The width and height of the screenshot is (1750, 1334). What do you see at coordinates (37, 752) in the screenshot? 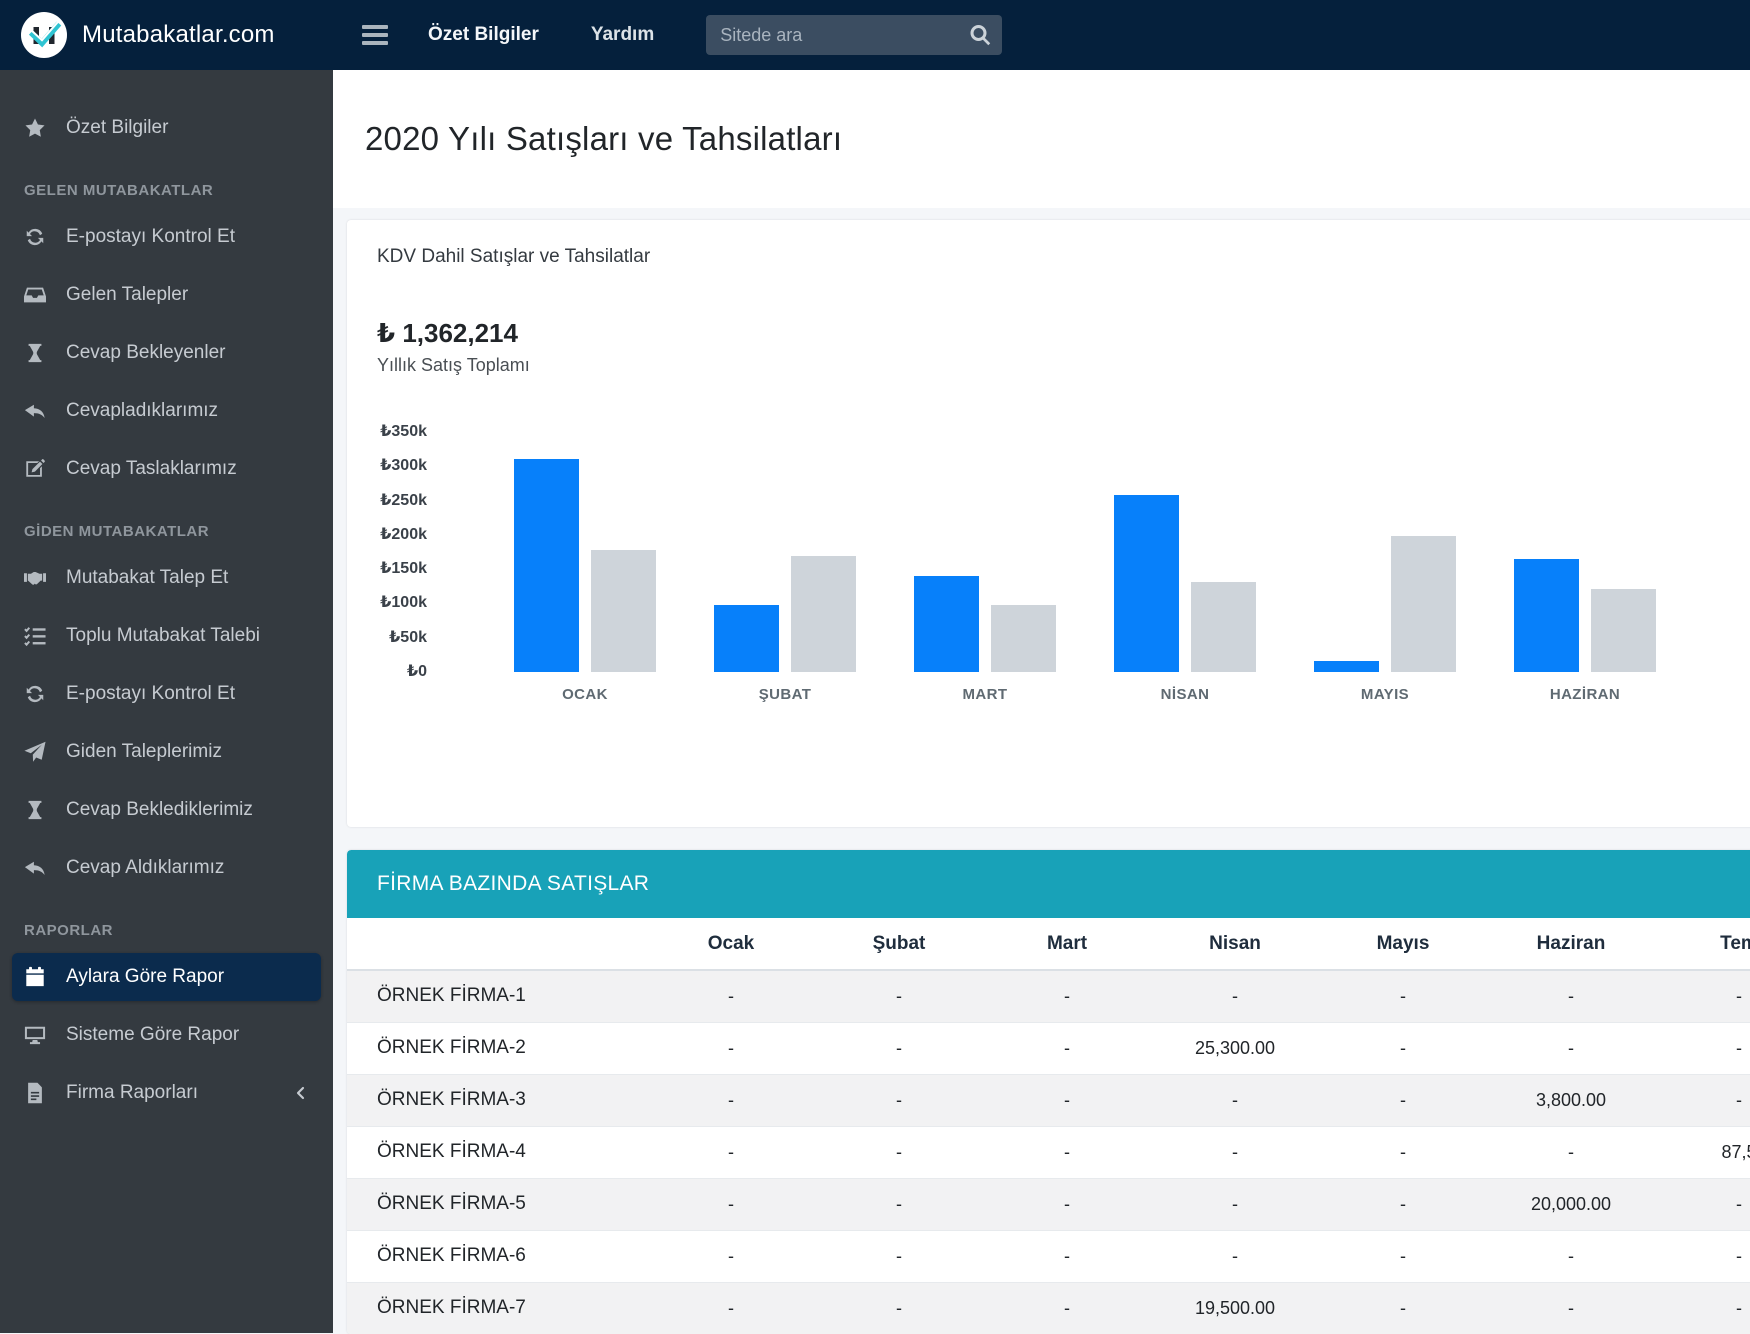
I see `paper-plane-icon` at bounding box center [37, 752].